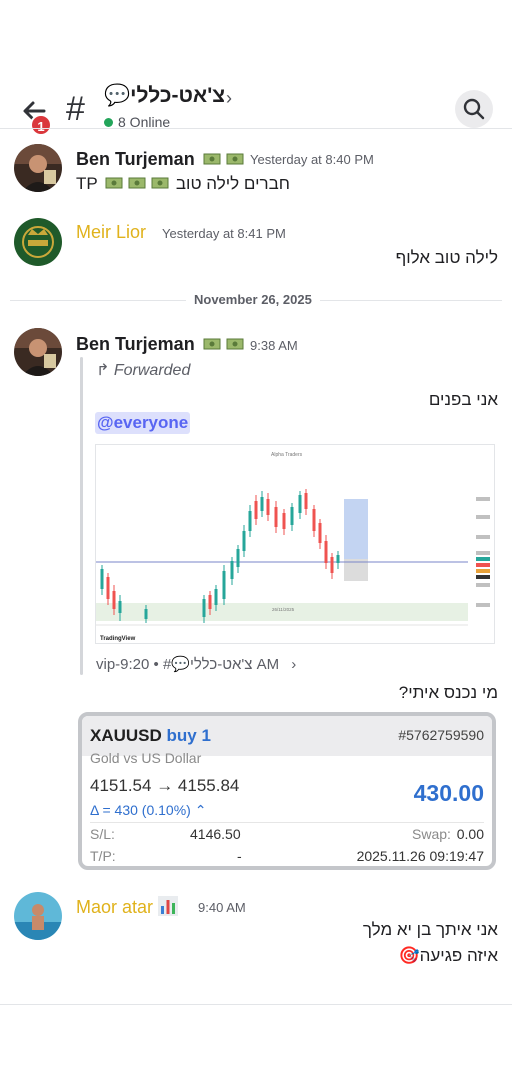 The height and width of the screenshot is (1080, 512). What do you see at coordinates (111, 232) in the screenshot?
I see `author-name: Meir Lior` at bounding box center [111, 232].